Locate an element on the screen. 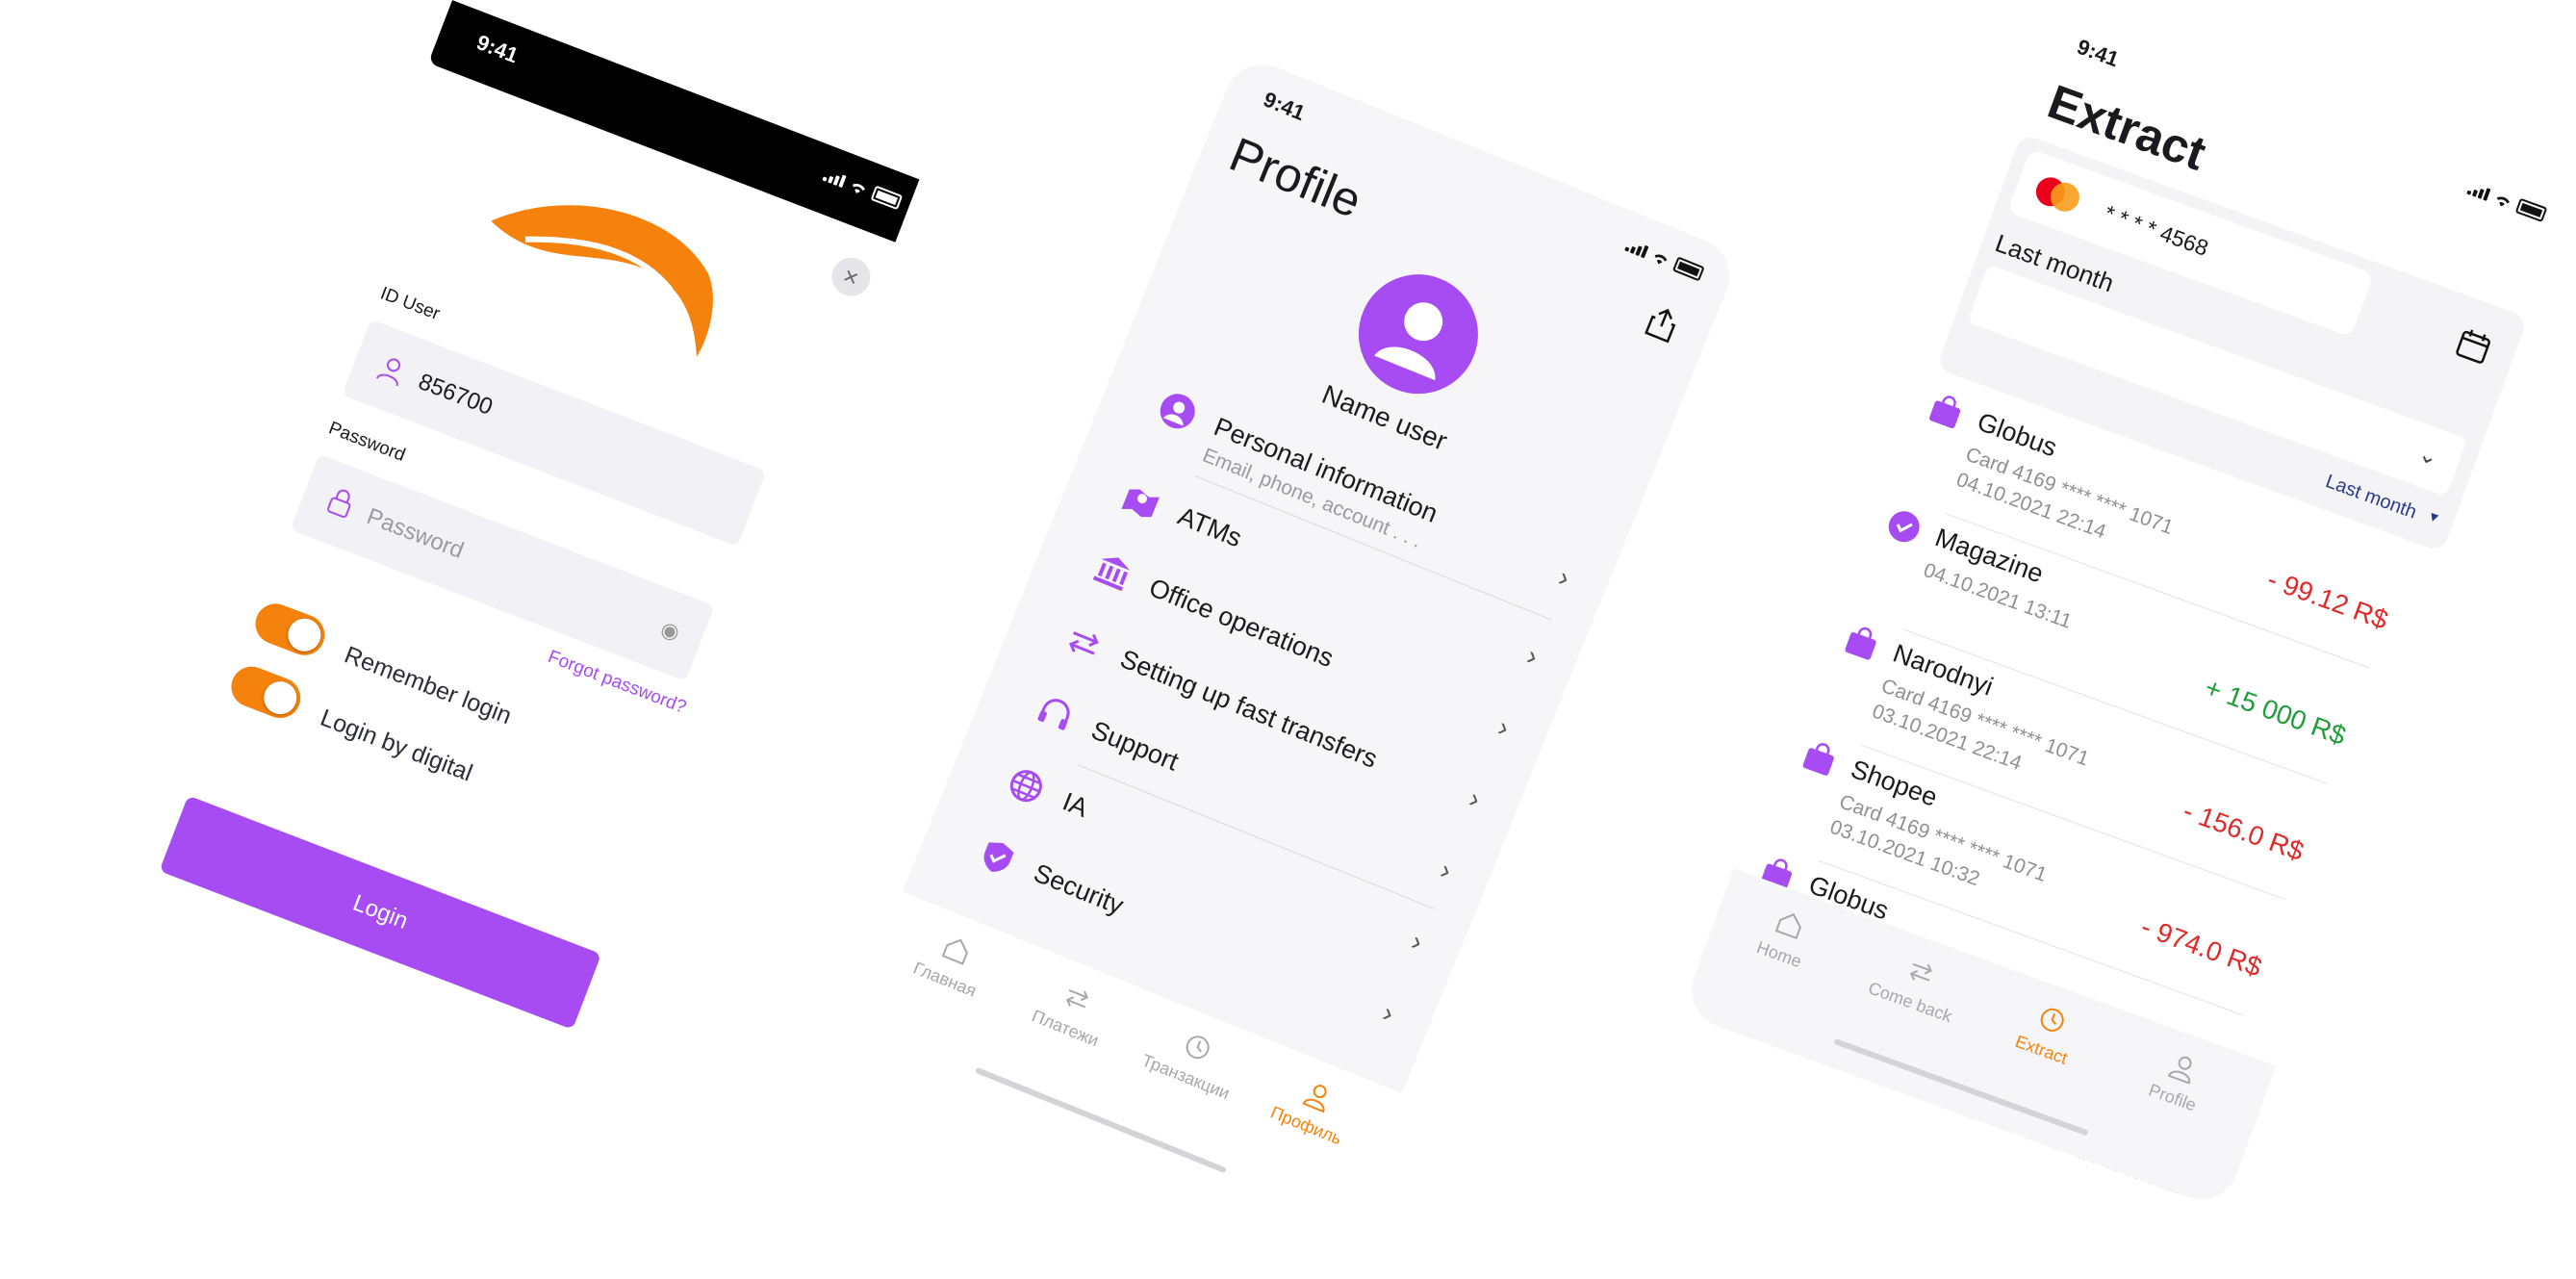 This screenshot has width=2576, height=1279. remember-toggle is located at coordinates (290, 629).